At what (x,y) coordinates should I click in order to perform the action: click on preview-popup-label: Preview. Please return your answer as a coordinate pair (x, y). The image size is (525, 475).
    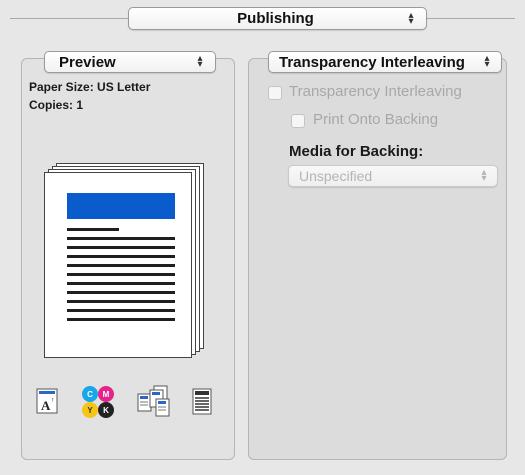
    Looking at the image, I should click on (87, 62).